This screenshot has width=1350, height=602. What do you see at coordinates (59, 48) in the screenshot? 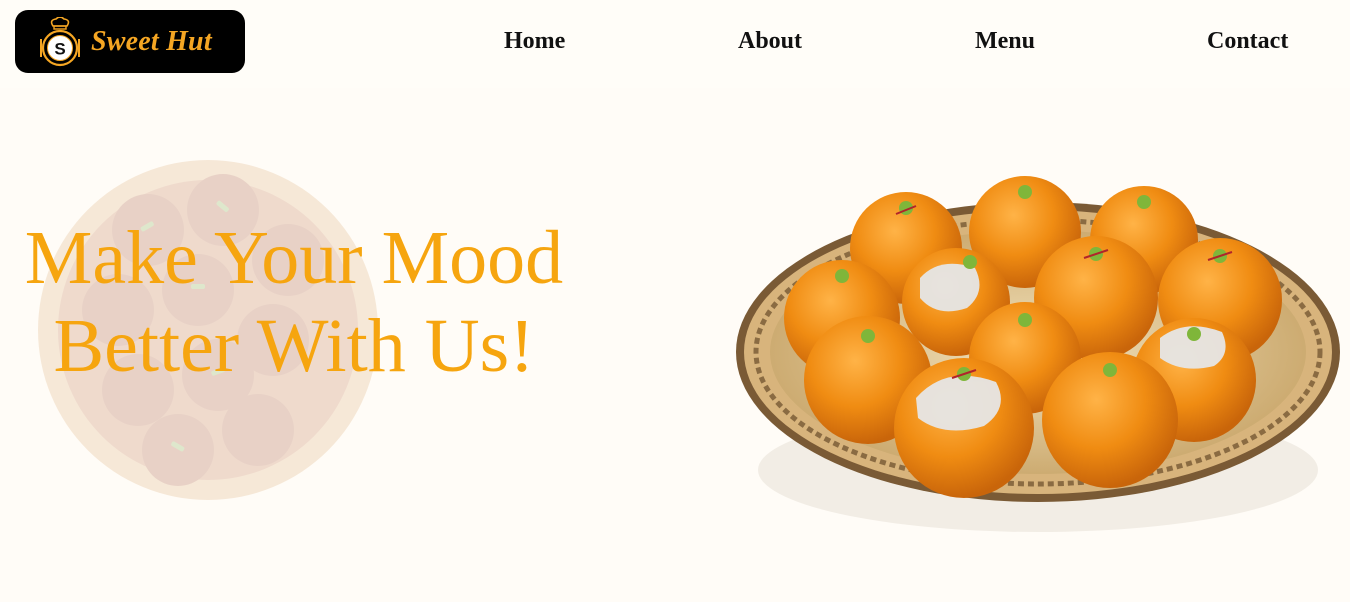
I see `svg-text: S` at bounding box center [59, 48].